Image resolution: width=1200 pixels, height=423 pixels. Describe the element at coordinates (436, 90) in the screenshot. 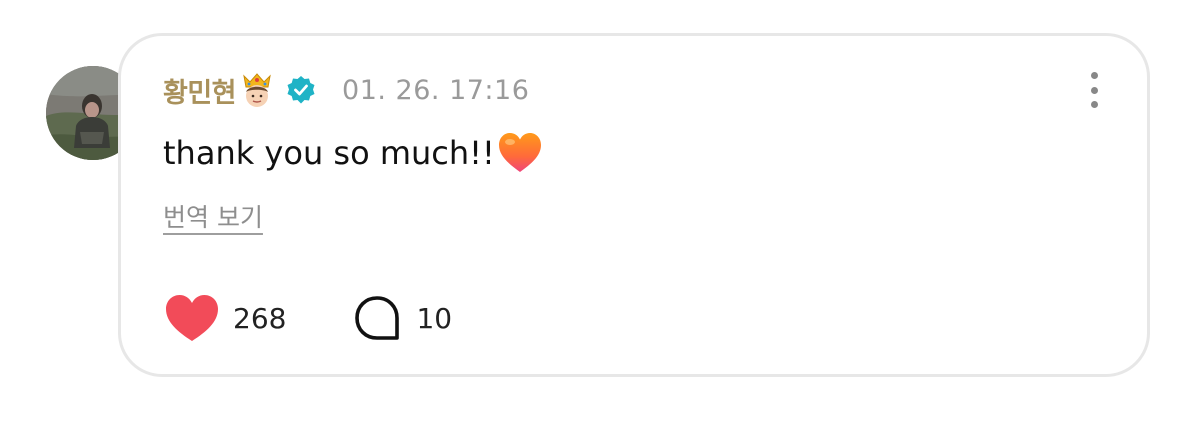

I see `comment-timestamp: 01. 26. 17:16` at that location.